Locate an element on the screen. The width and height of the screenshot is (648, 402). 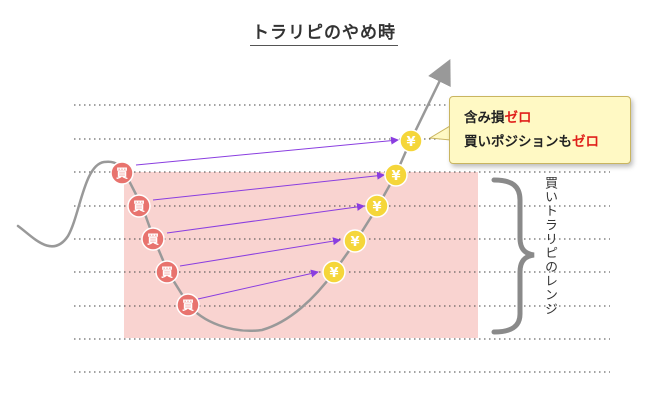
callout-box: 含み損ゼロ 買いポジションもゼロ is located at coordinates (540, 130).